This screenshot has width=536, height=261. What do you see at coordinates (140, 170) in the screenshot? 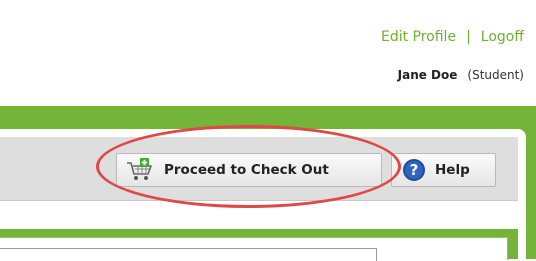
I see `cart-add-icon` at bounding box center [140, 170].